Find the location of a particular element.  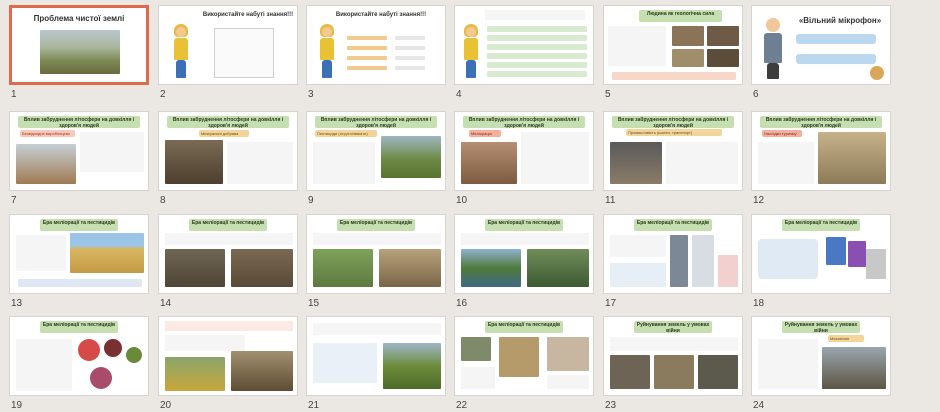

slide-23: Руйнування земель у умовах війни 23 is located at coordinates (673, 364).